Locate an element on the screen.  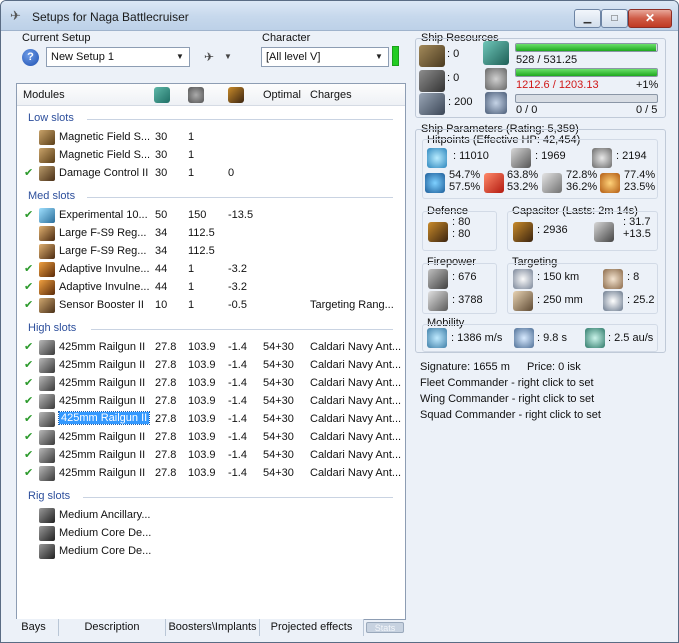
modules-column-header: Modules is located at coordinates (44, 95).